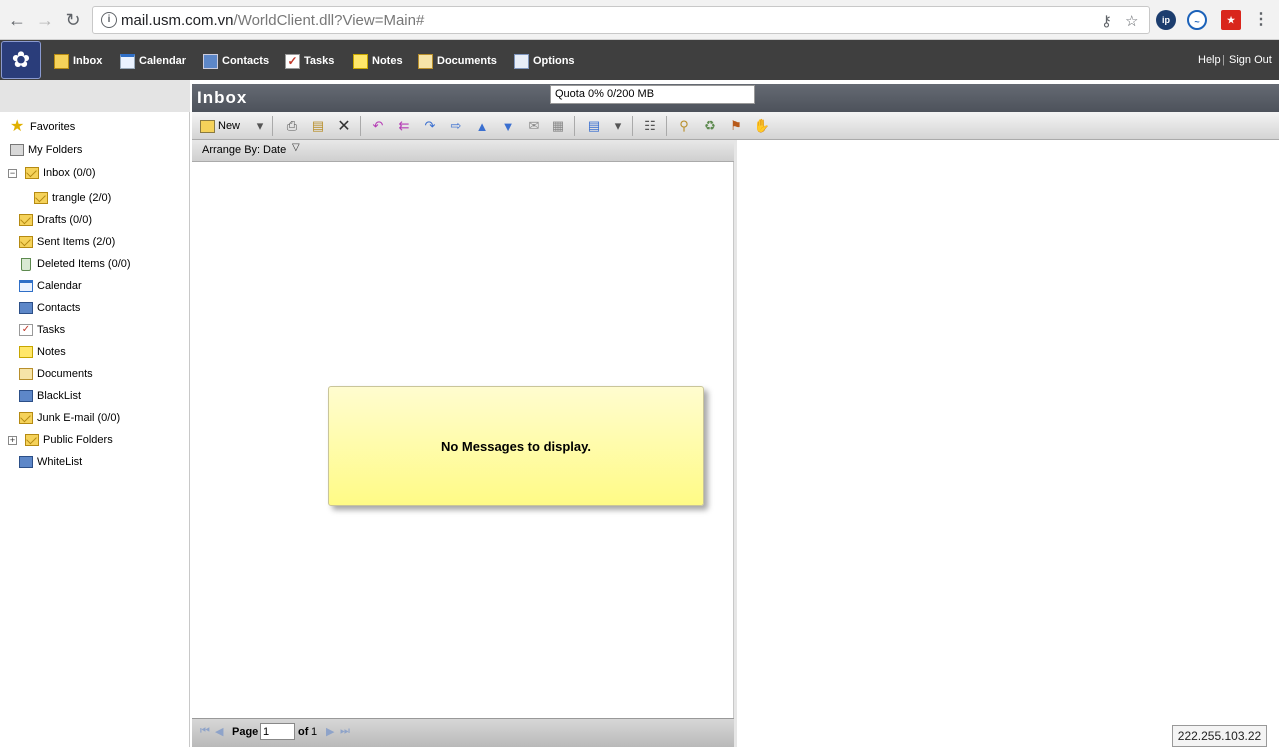 This screenshot has width=1279, height=747. What do you see at coordinates (508, 126) in the screenshot?
I see `next-message-icon: ▼` at bounding box center [508, 126].